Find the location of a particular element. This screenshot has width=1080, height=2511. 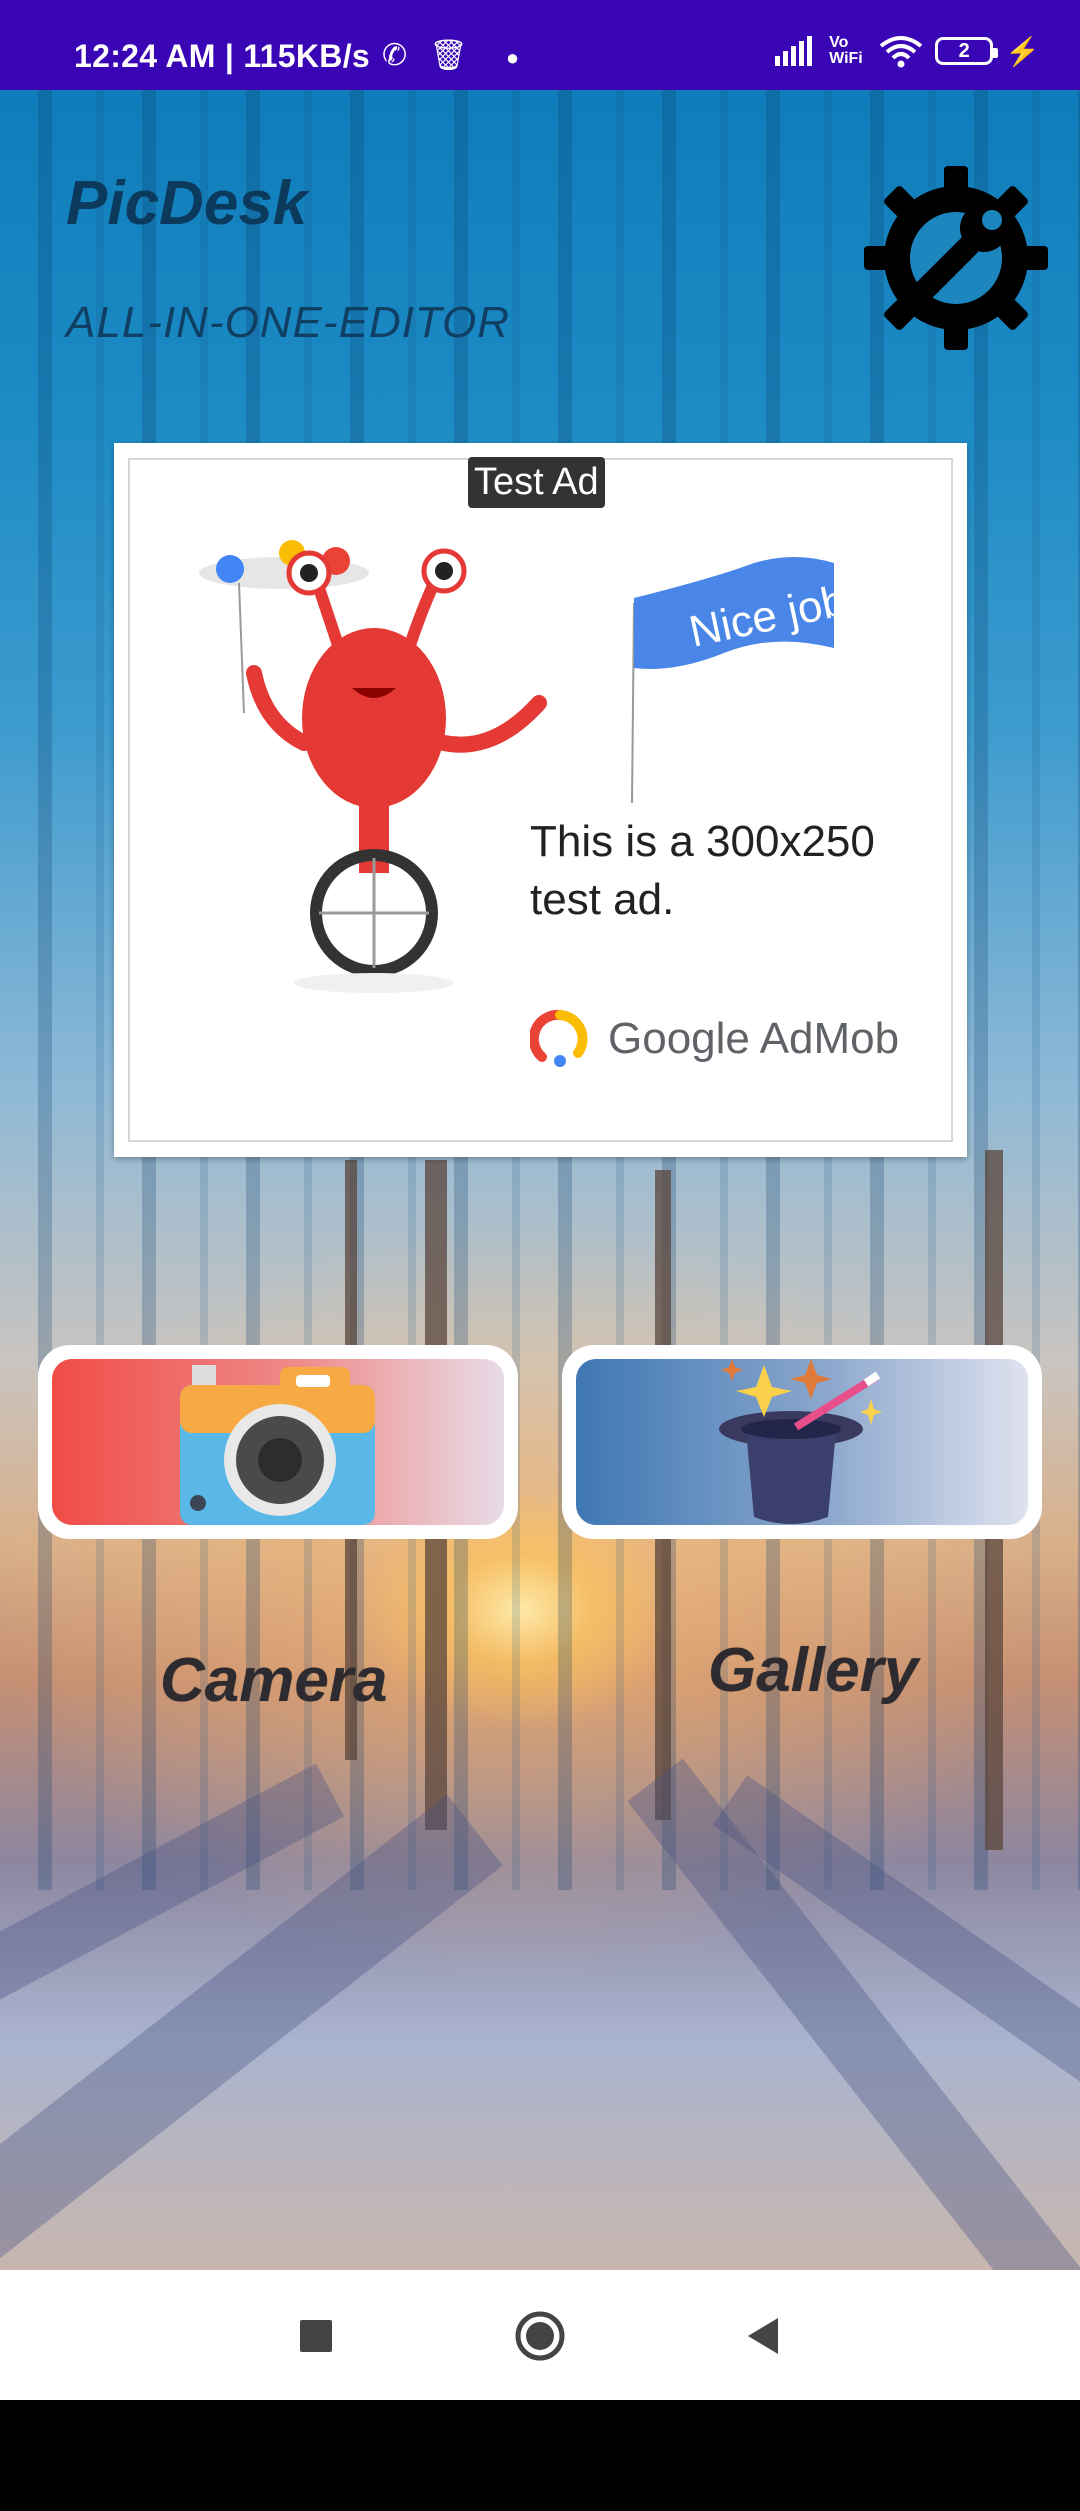

camera-label: Camera is located at coordinates (273, 1680).